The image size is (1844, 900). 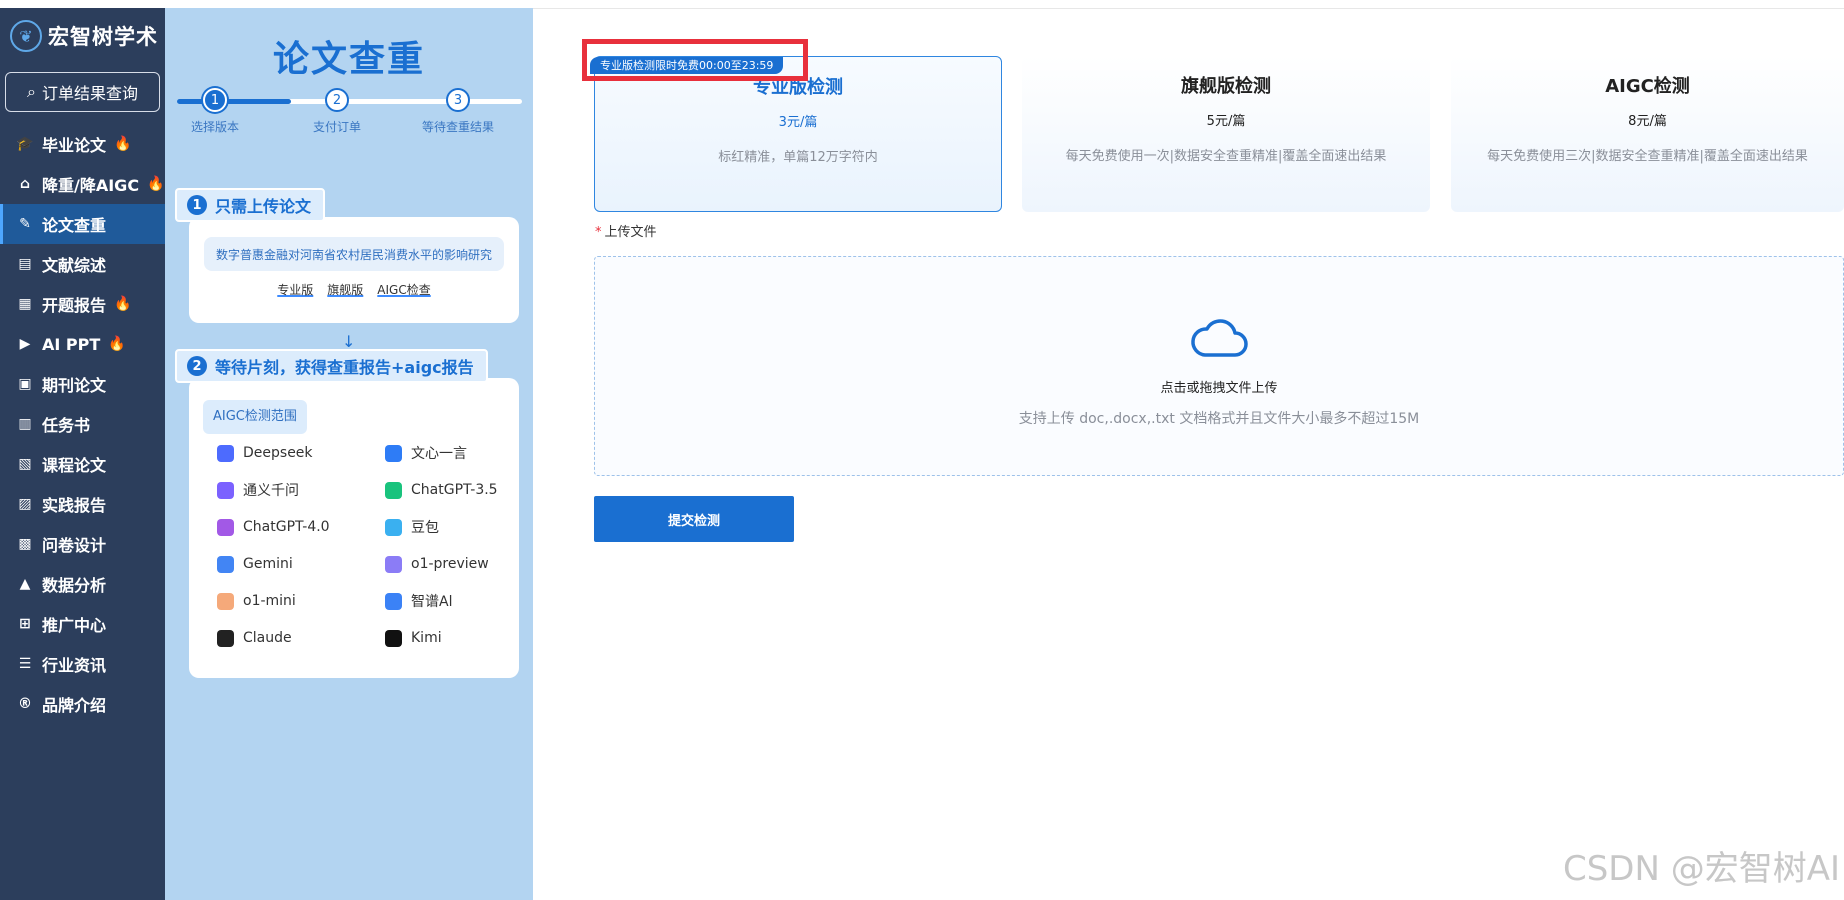 What do you see at coordinates (82, 92) in the screenshot?
I see `order-result-query-button: ⌕ 订单结果查询` at bounding box center [82, 92].